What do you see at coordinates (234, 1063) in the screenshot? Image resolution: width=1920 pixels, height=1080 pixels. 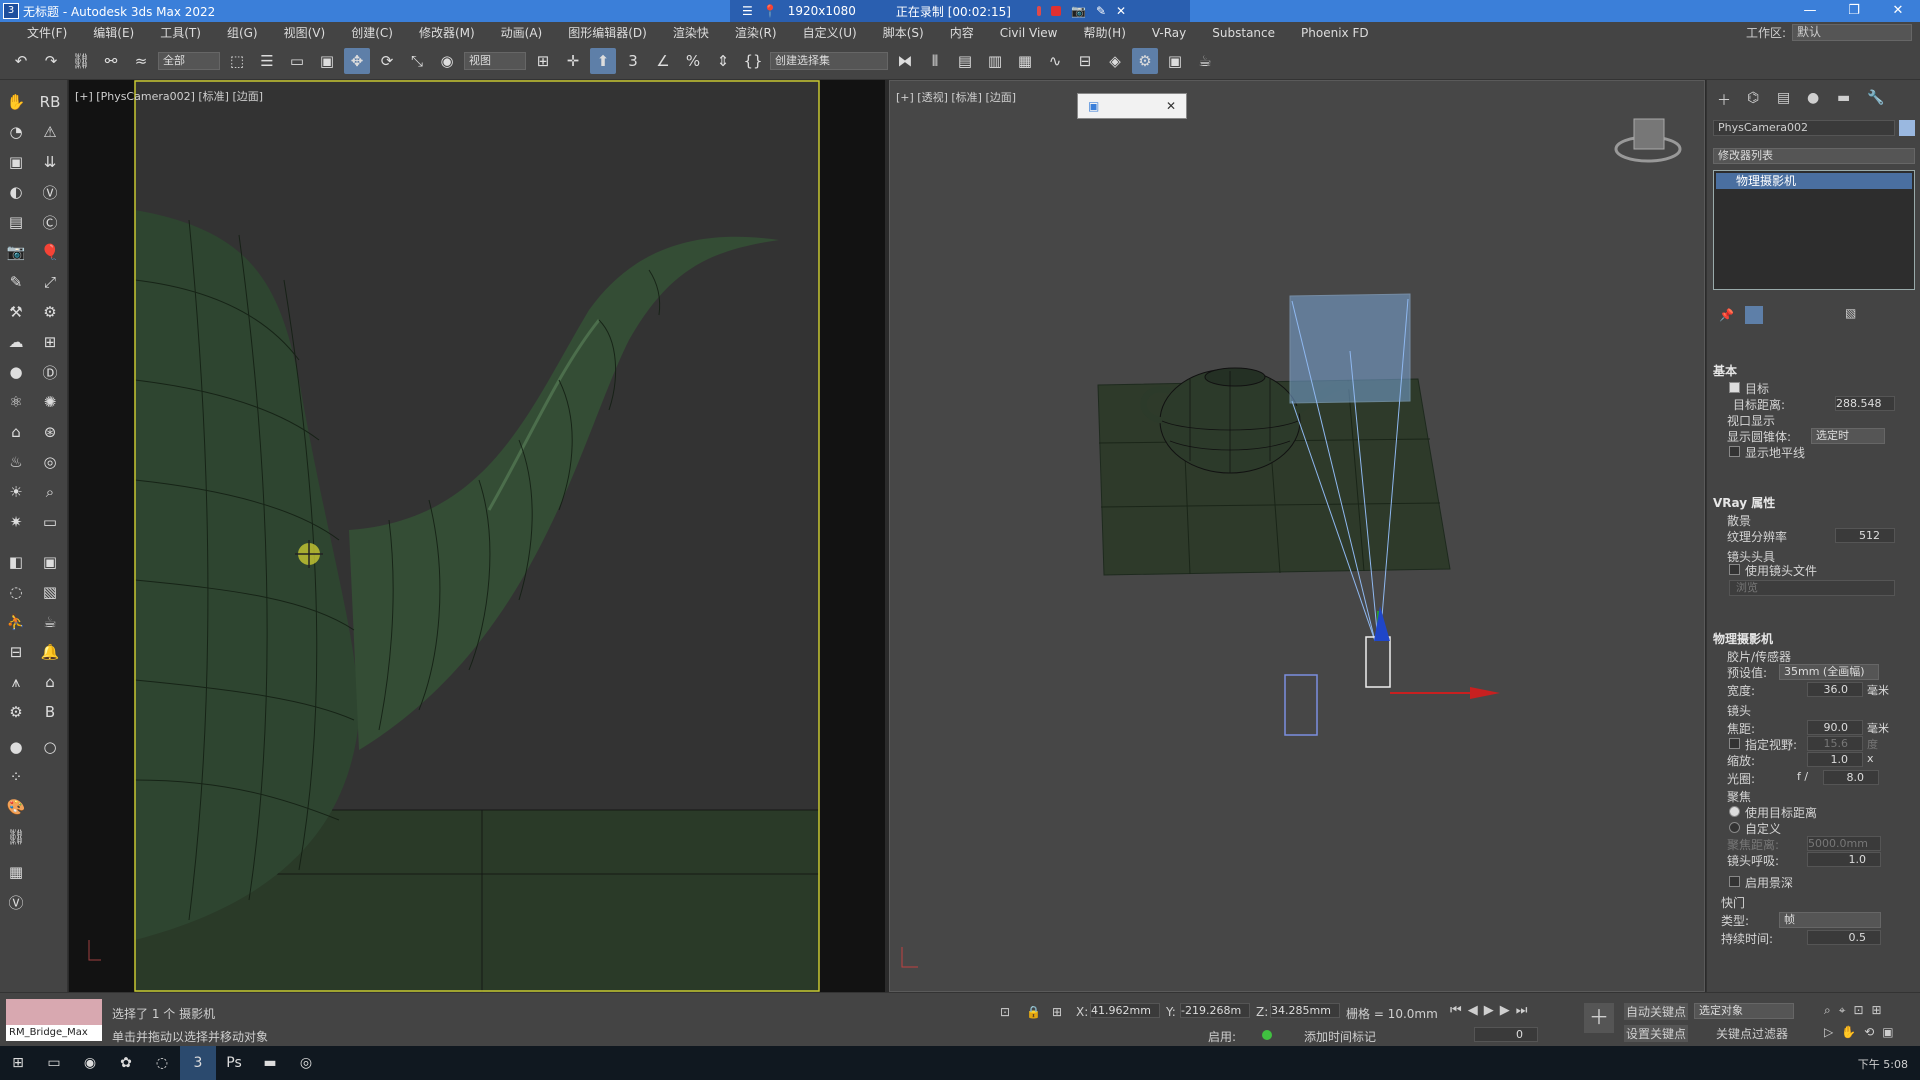 I see `photoshop-icon: Ps` at bounding box center [234, 1063].